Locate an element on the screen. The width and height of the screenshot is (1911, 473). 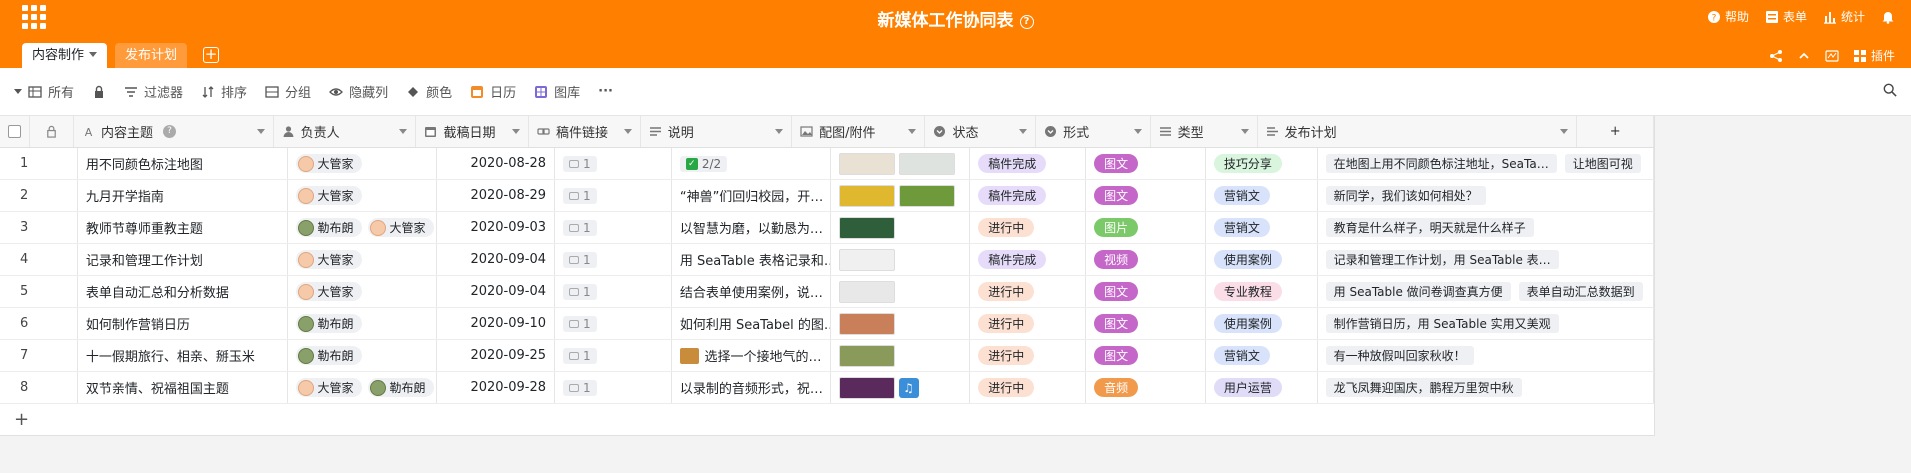
add-row-button: + is located at coordinates (827, 420).